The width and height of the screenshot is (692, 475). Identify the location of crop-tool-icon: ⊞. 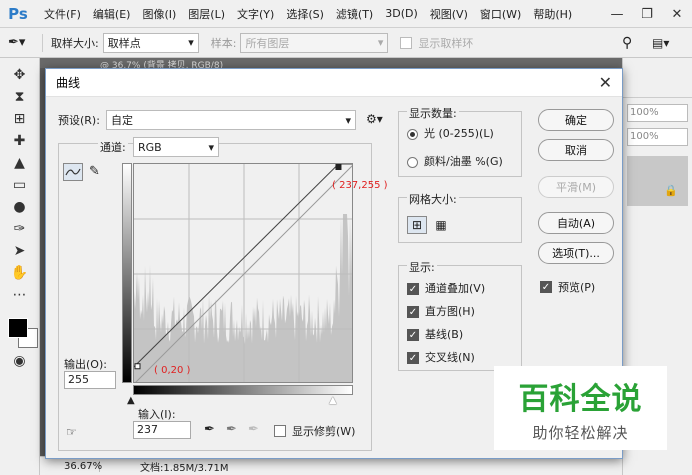
(20, 119).